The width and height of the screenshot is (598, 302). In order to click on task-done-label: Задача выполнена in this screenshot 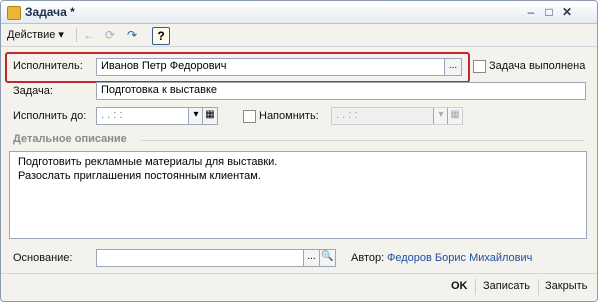, I will do `click(537, 66)`.